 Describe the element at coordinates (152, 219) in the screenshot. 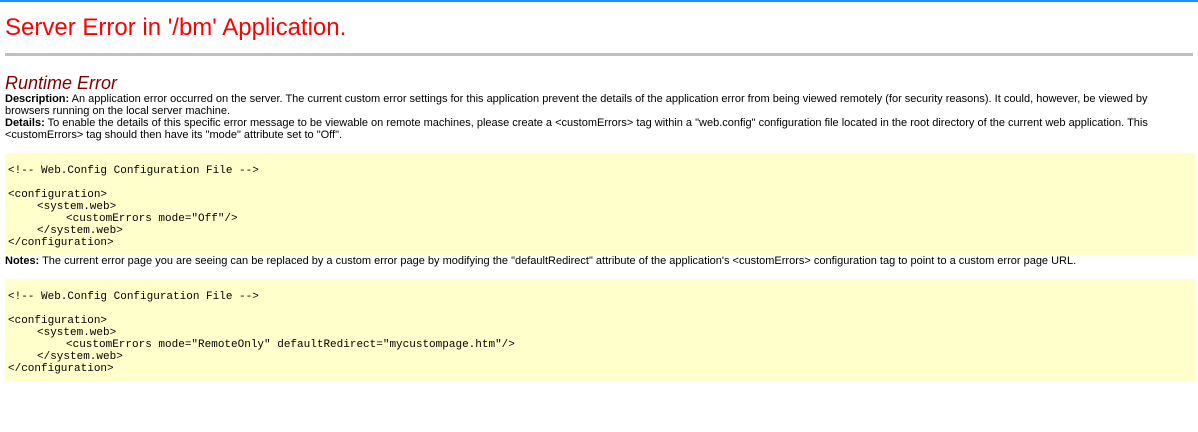

I see `code-line: <customErrors mode="Off"/>` at that location.